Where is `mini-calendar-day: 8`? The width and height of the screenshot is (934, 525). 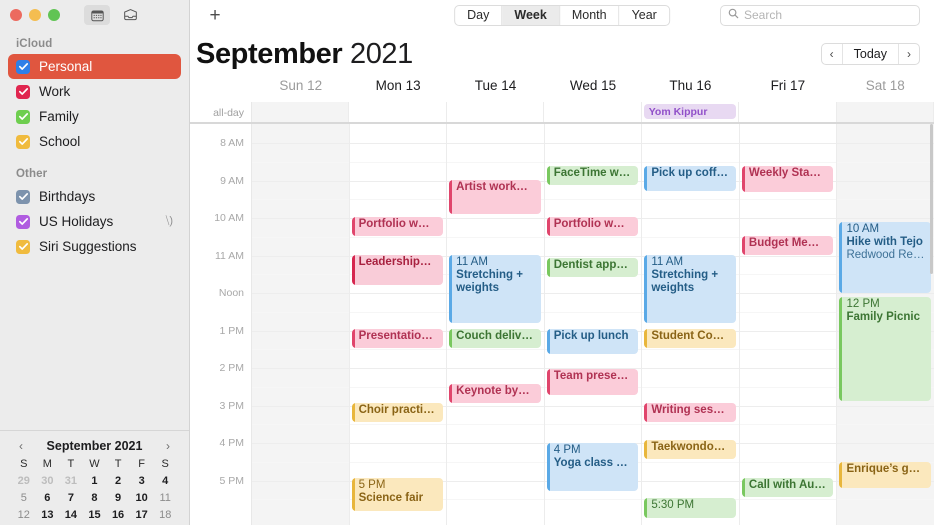
mini-calendar-day: 8 is located at coordinates (95, 498).